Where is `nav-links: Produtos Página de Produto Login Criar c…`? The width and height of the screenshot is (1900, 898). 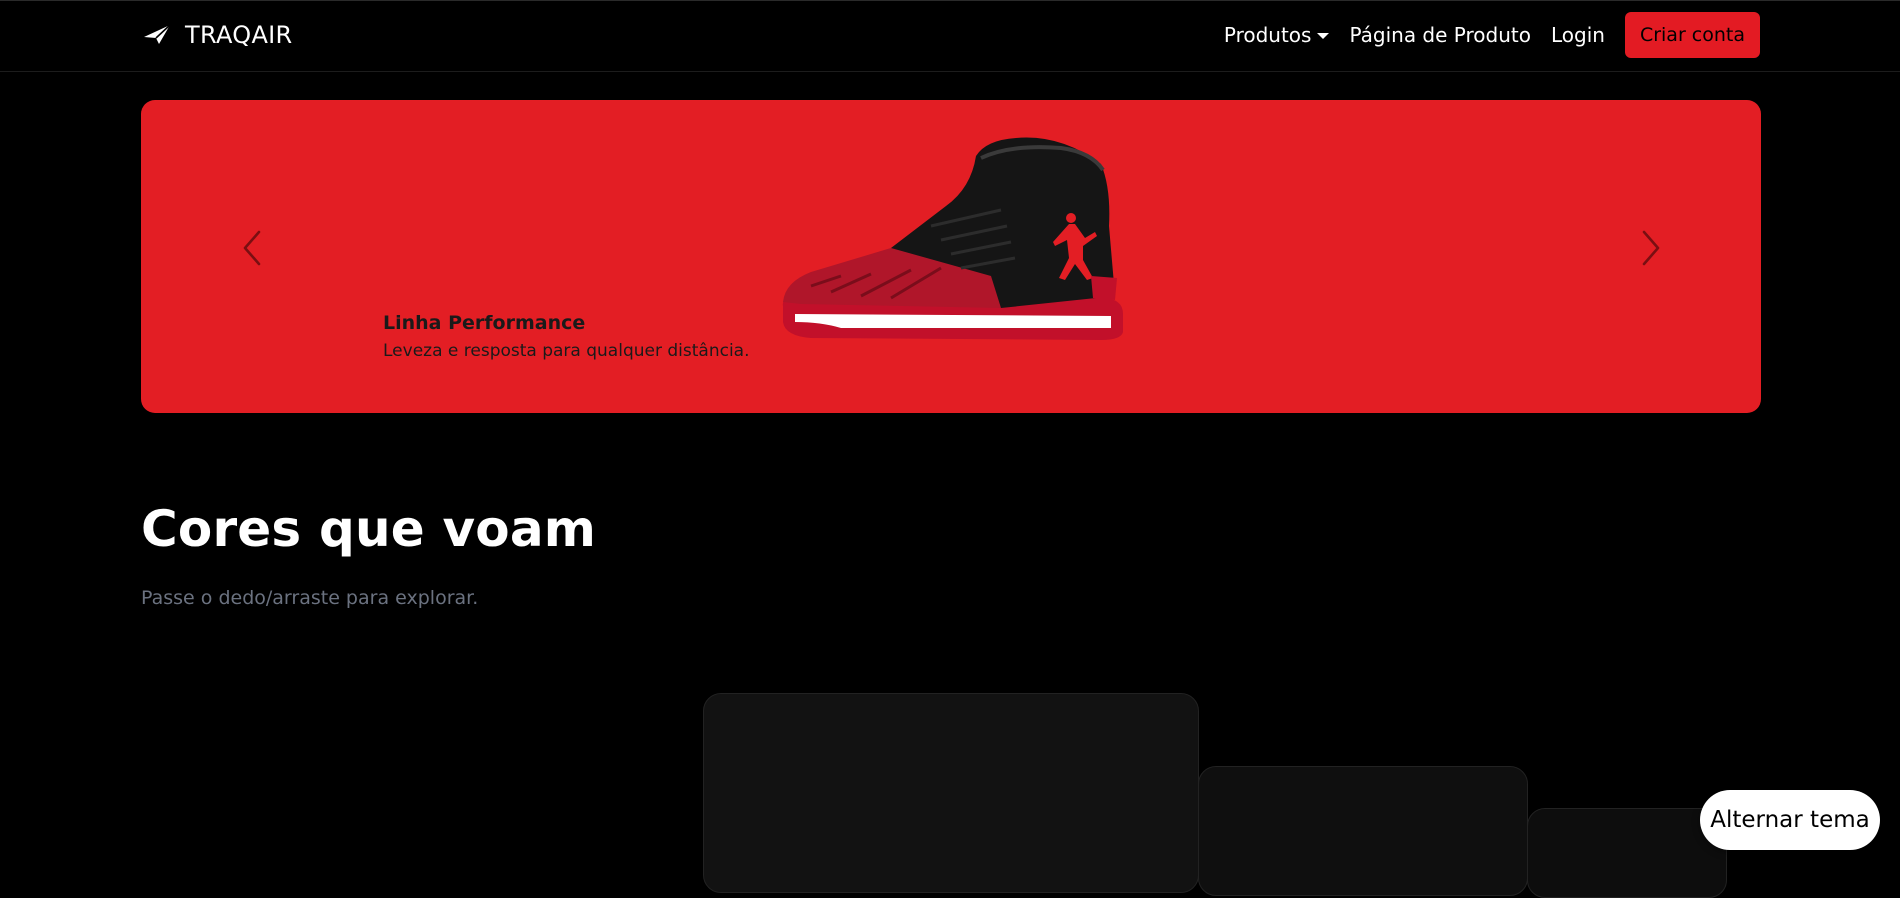
nav-links: Produtos Página de Produto Login Criar c… is located at coordinates (1492, 35).